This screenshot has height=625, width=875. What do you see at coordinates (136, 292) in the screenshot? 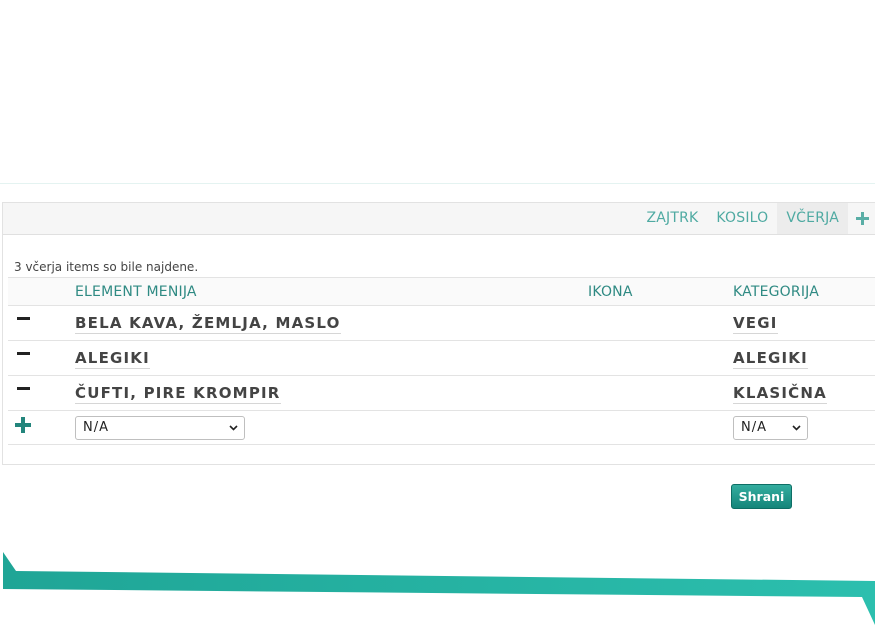
I see `column-header-element: ELEMENT MENIJA` at bounding box center [136, 292].